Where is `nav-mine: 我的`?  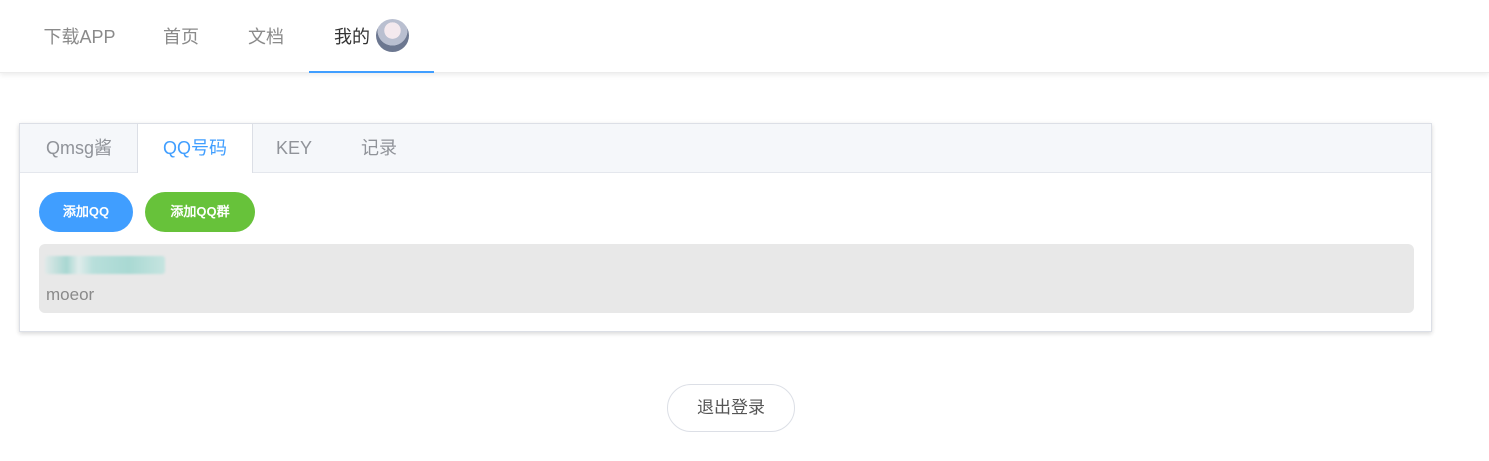
nav-mine: 我的 is located at coordinates (371, 36).